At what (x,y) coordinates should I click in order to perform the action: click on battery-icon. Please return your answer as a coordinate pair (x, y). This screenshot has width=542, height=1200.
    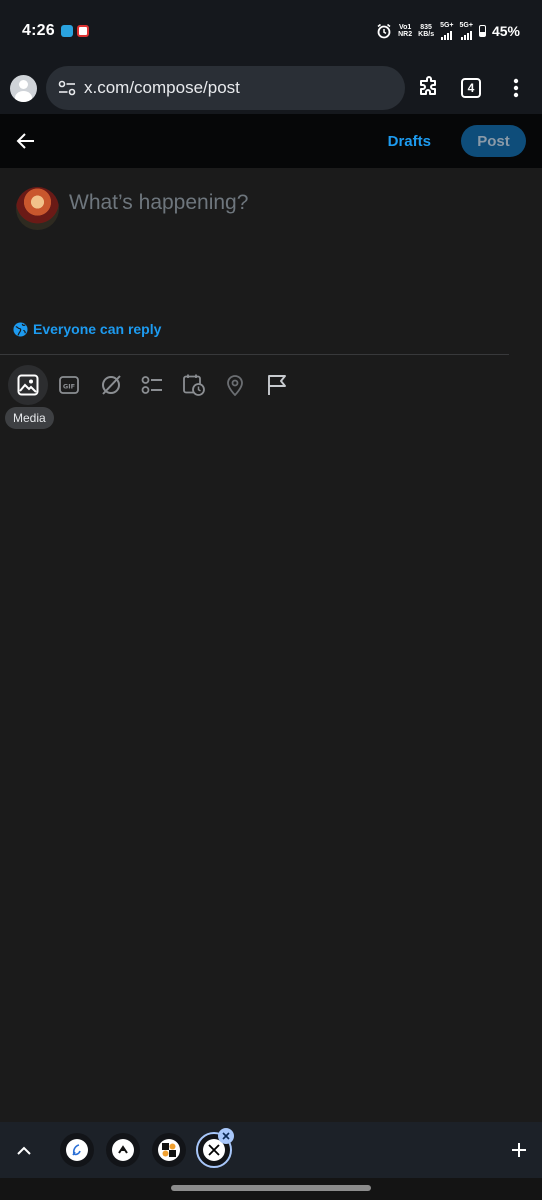
    Looking at the image, I should click on (482, 31).